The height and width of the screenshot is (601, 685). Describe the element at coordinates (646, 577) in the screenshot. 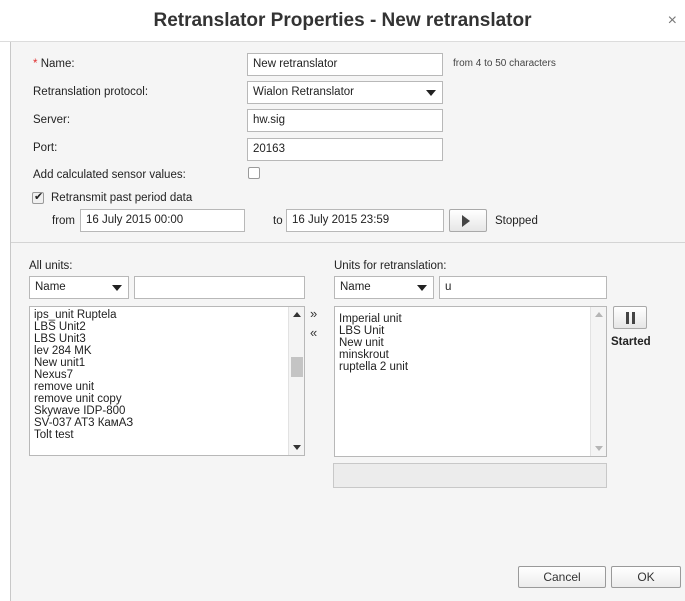

I see `ok-button: OK` at that location.